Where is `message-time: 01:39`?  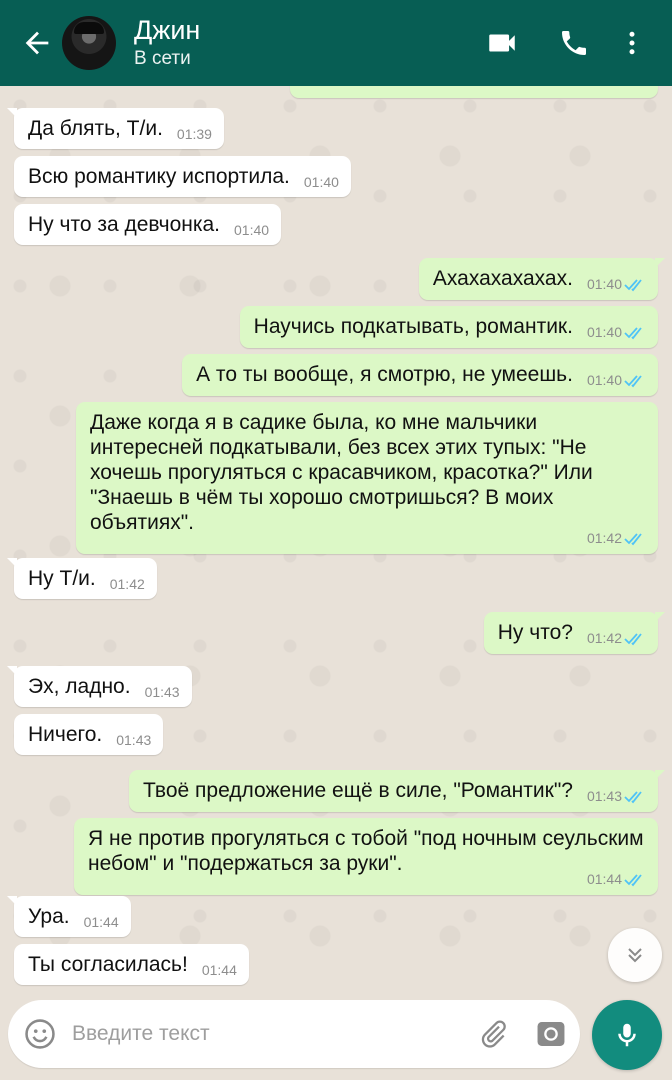 message-time: 01:39 is located at coordinates (194, 134).